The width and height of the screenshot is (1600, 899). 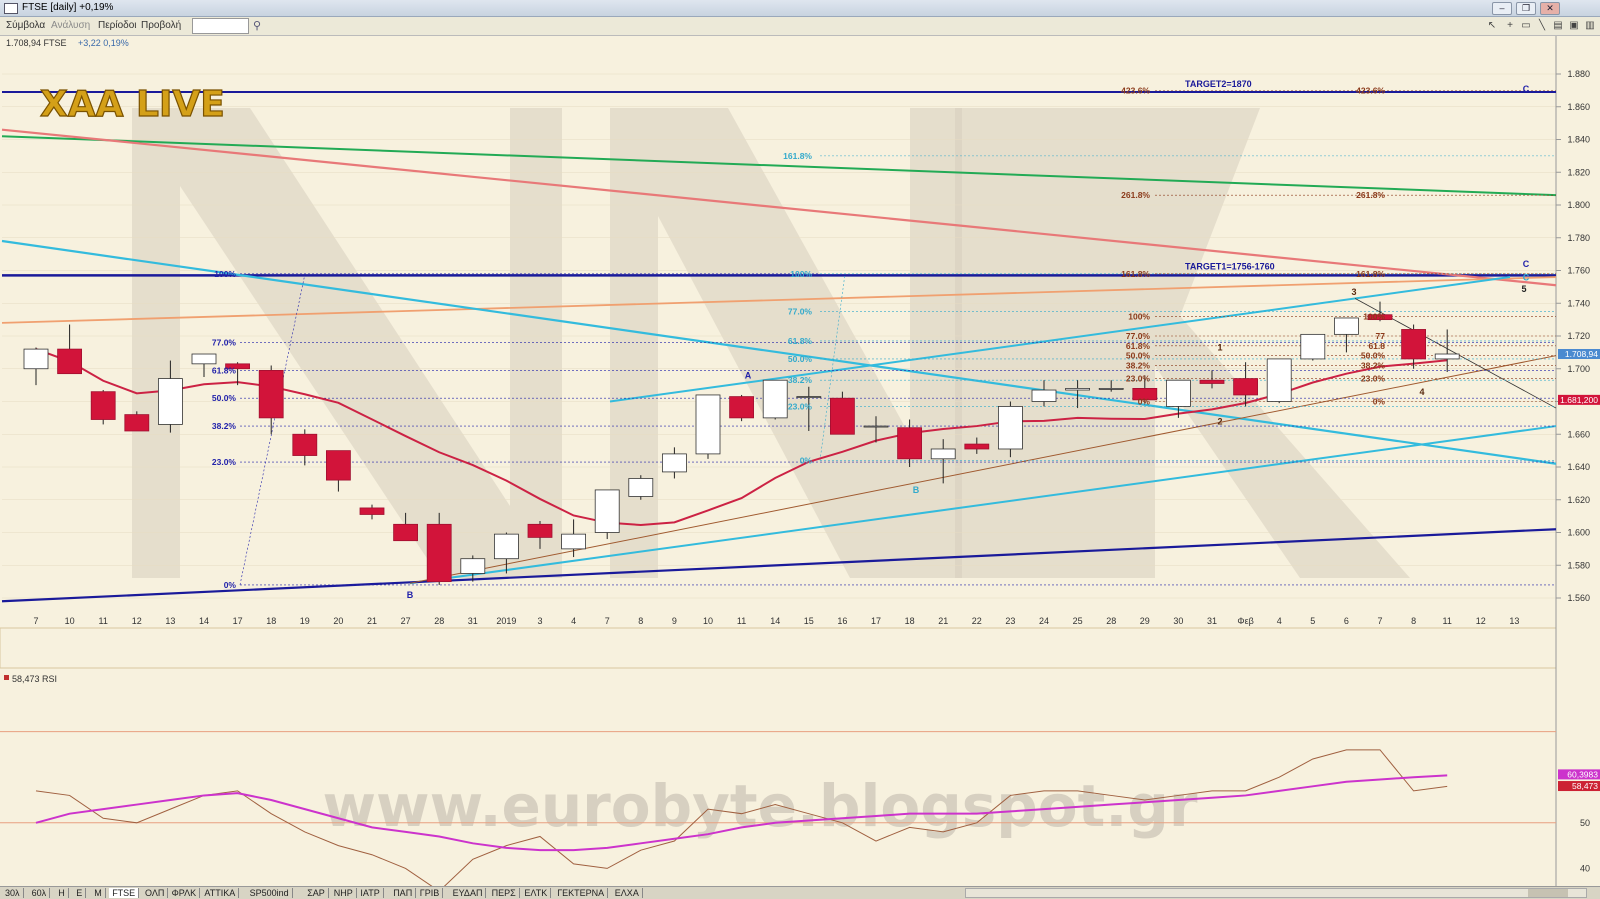 What do you see at coordinates (35, 621) in the screenshot?
I see `x-tick-label: 7` at bounding box center [35, 621].